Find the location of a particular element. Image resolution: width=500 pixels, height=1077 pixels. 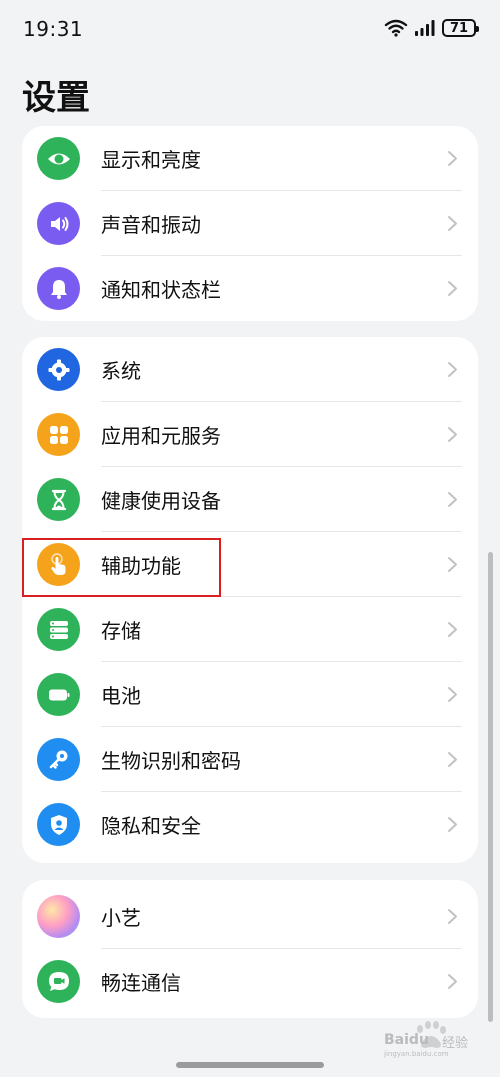

setting-item-battery: 电池 is located at coordinates (250, 694).